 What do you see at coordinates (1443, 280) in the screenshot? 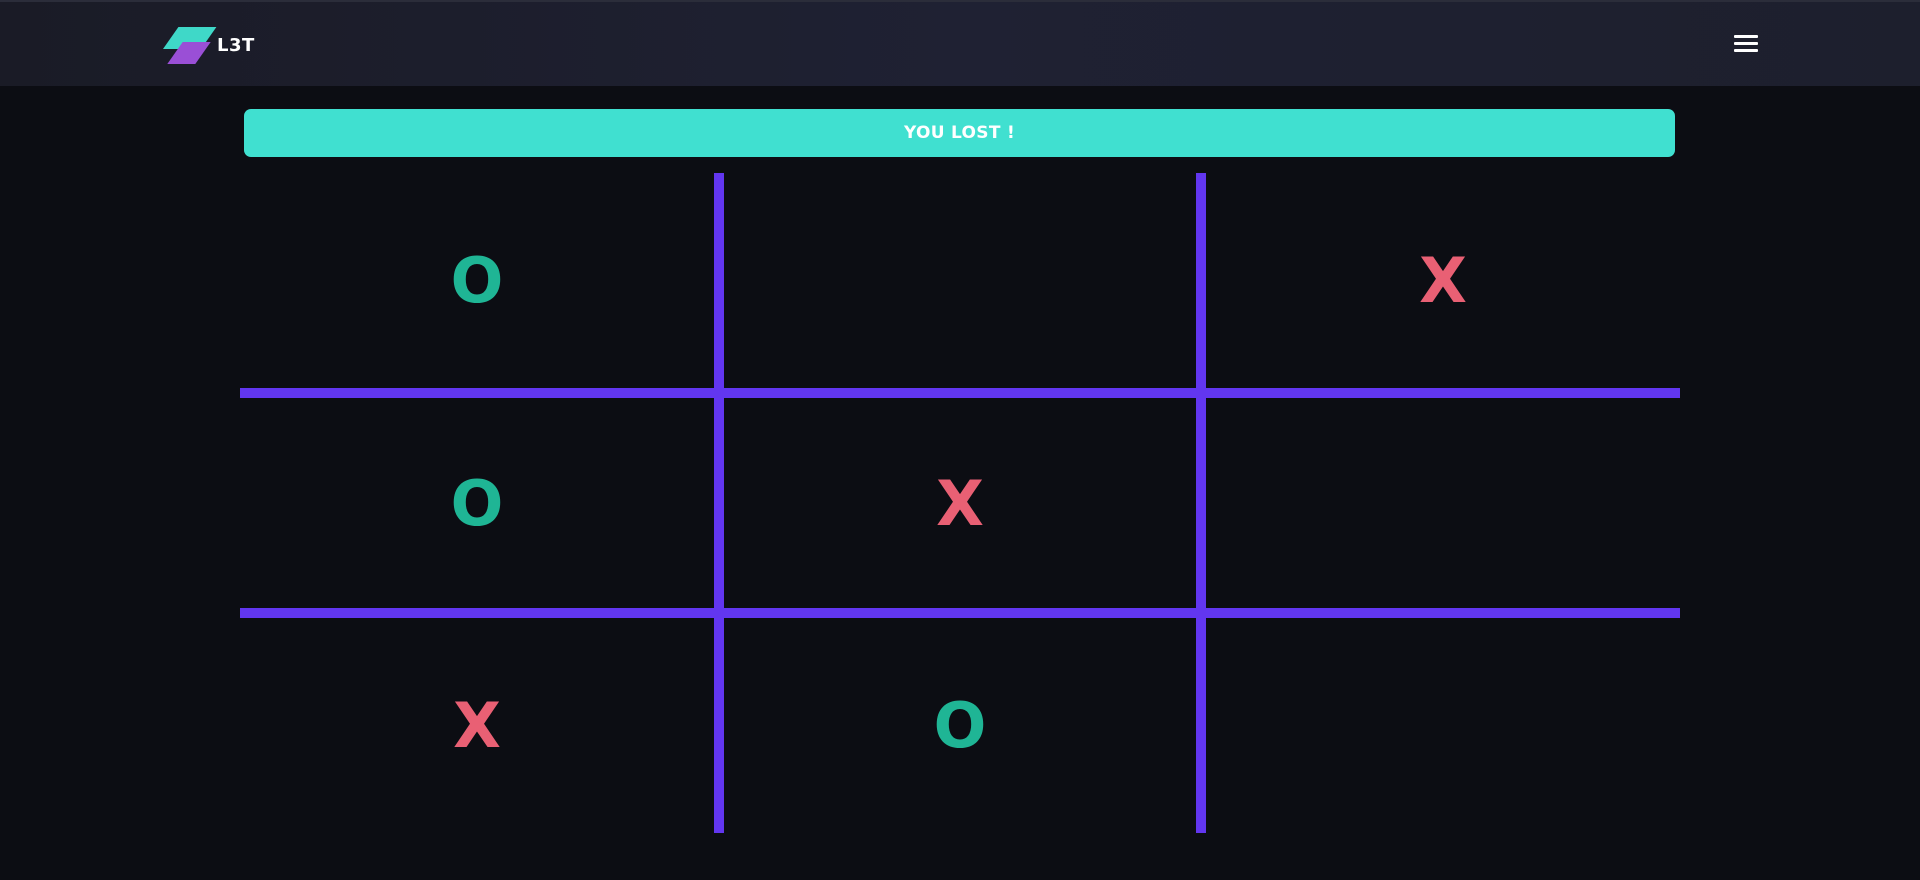
I see `board-cell-3: X` at bounding box center [1443, 280].